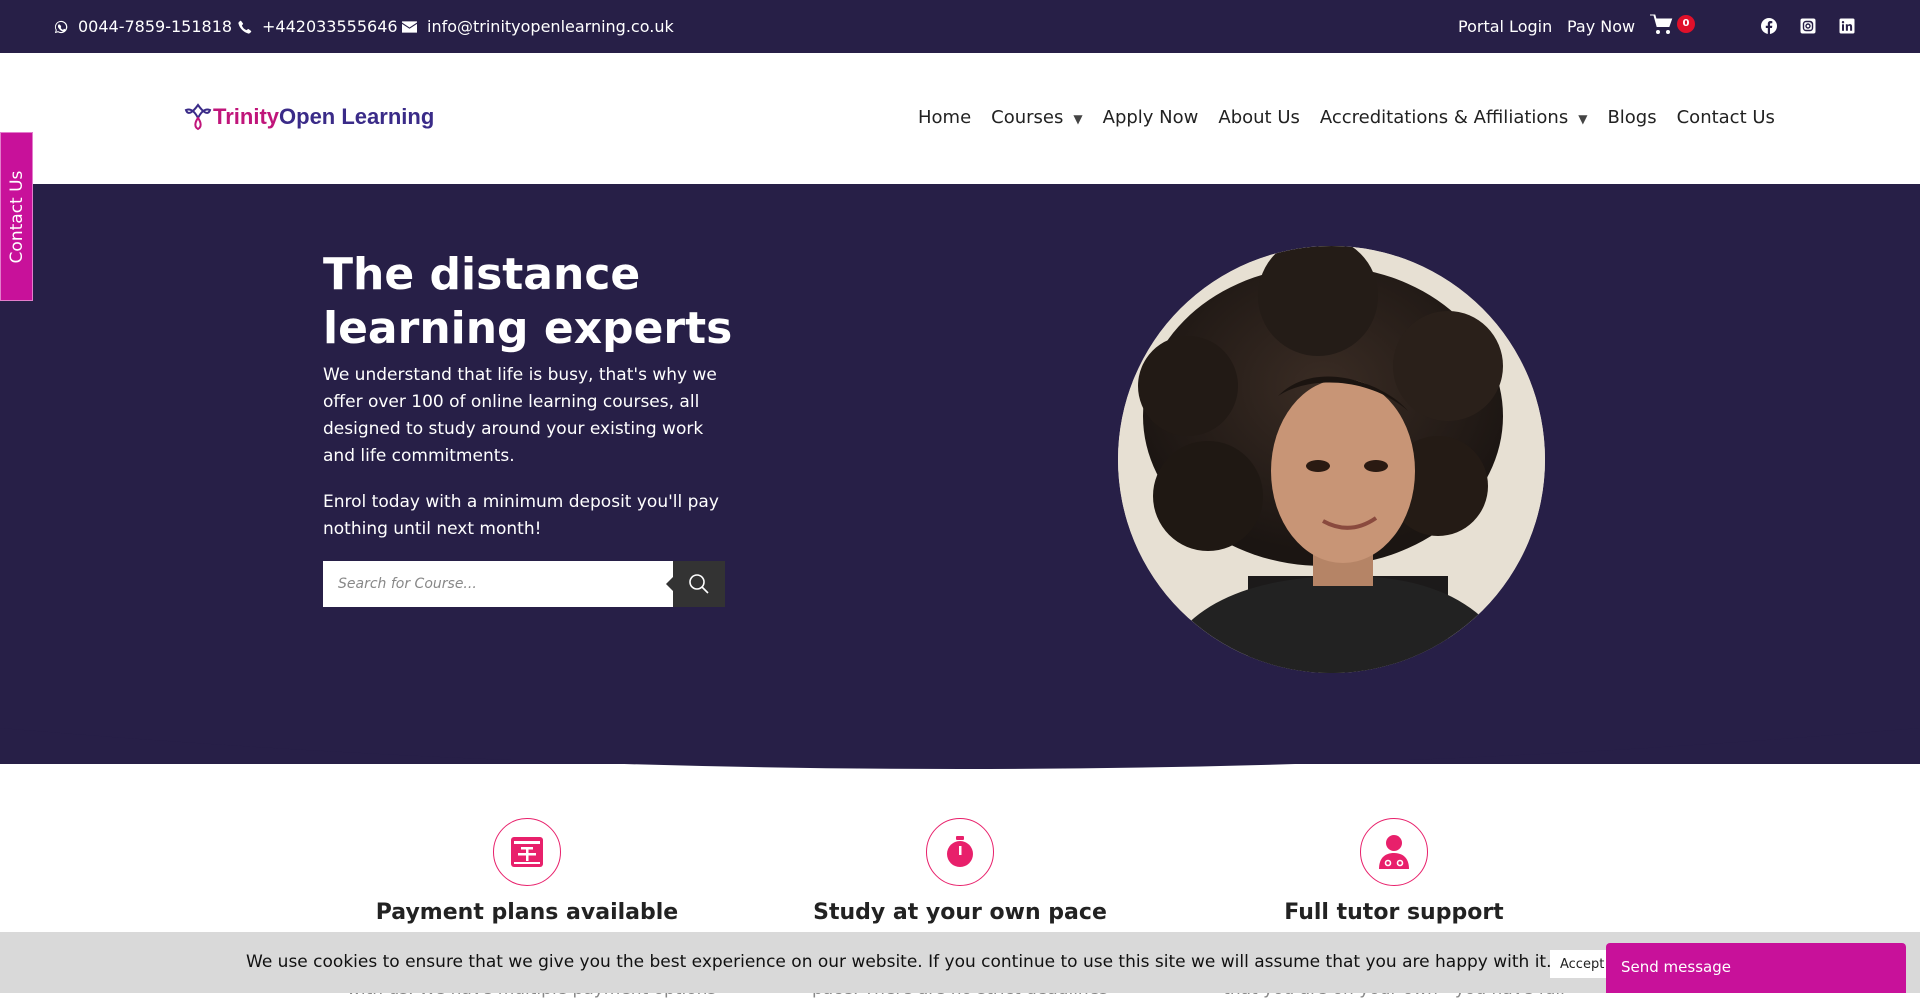 This screenshot has height=999, width=1920. Describe the element at coordinates (198, 117) in the screenshot. I see `trinity-knot-logo-icon` at that location.